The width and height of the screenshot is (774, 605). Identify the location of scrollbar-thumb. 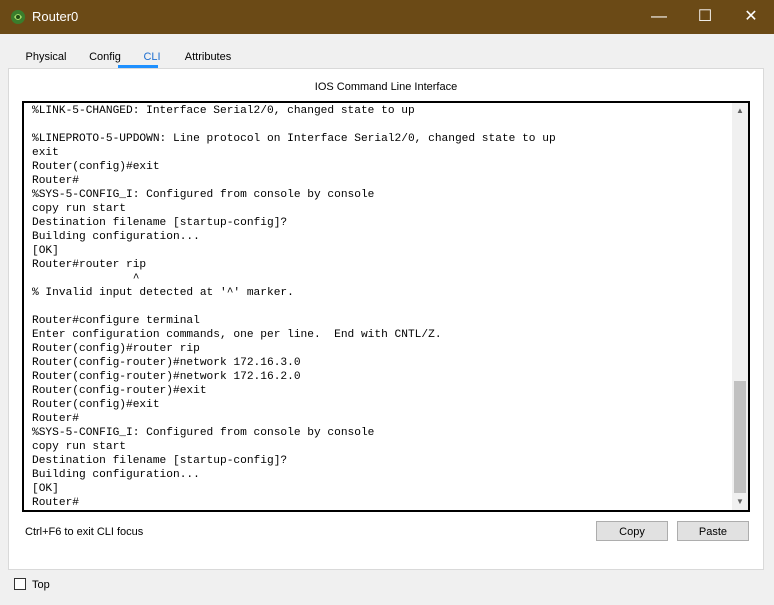
(740, 437).